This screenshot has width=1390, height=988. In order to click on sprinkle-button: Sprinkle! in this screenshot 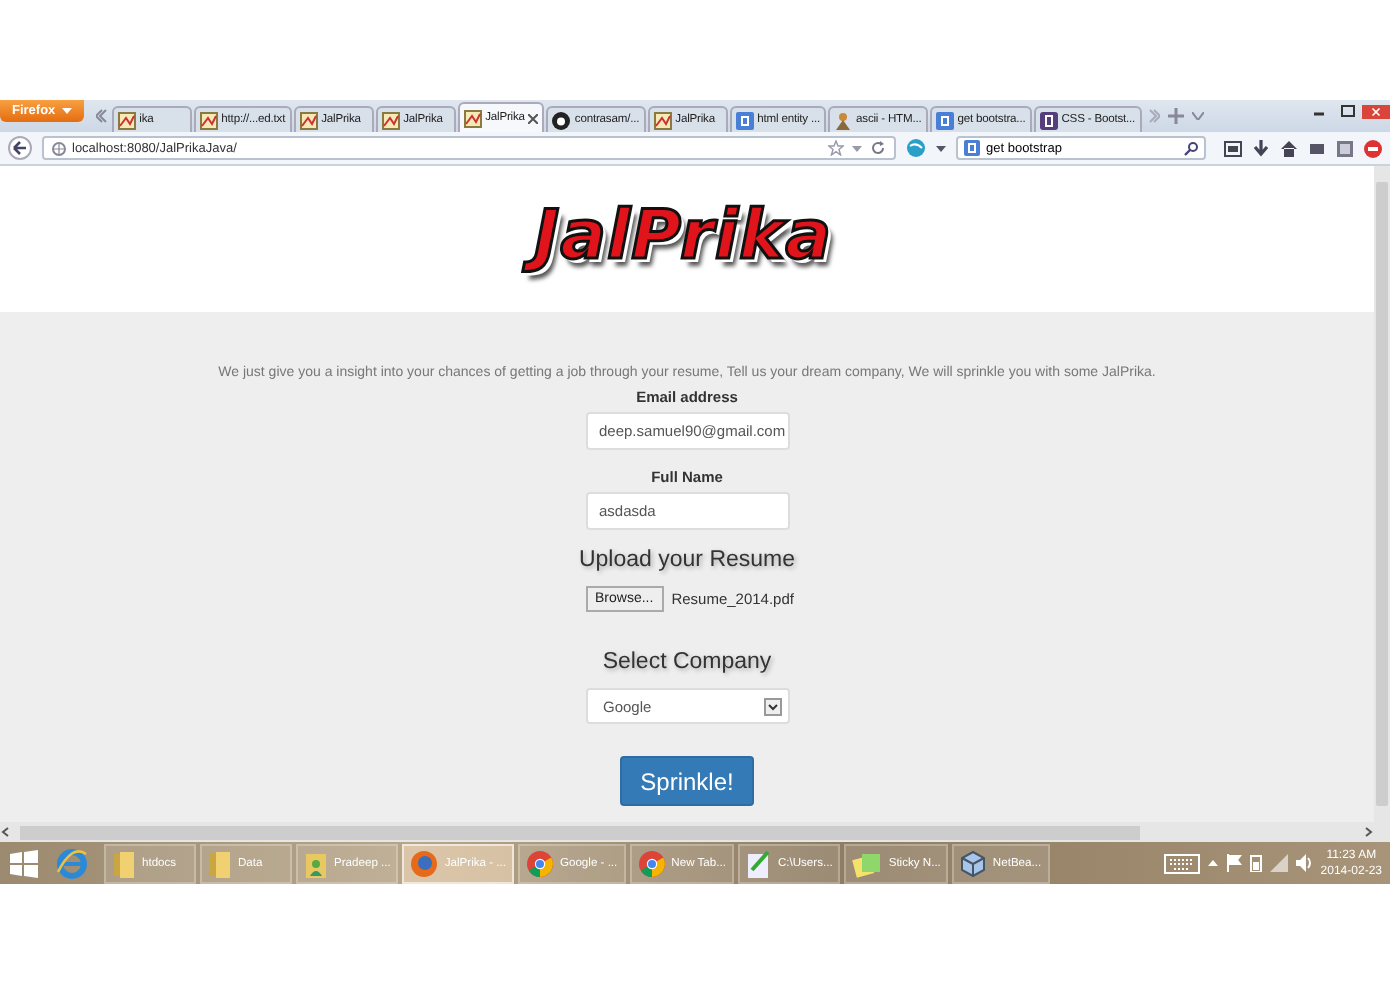, I will do `click(687, 781)`.